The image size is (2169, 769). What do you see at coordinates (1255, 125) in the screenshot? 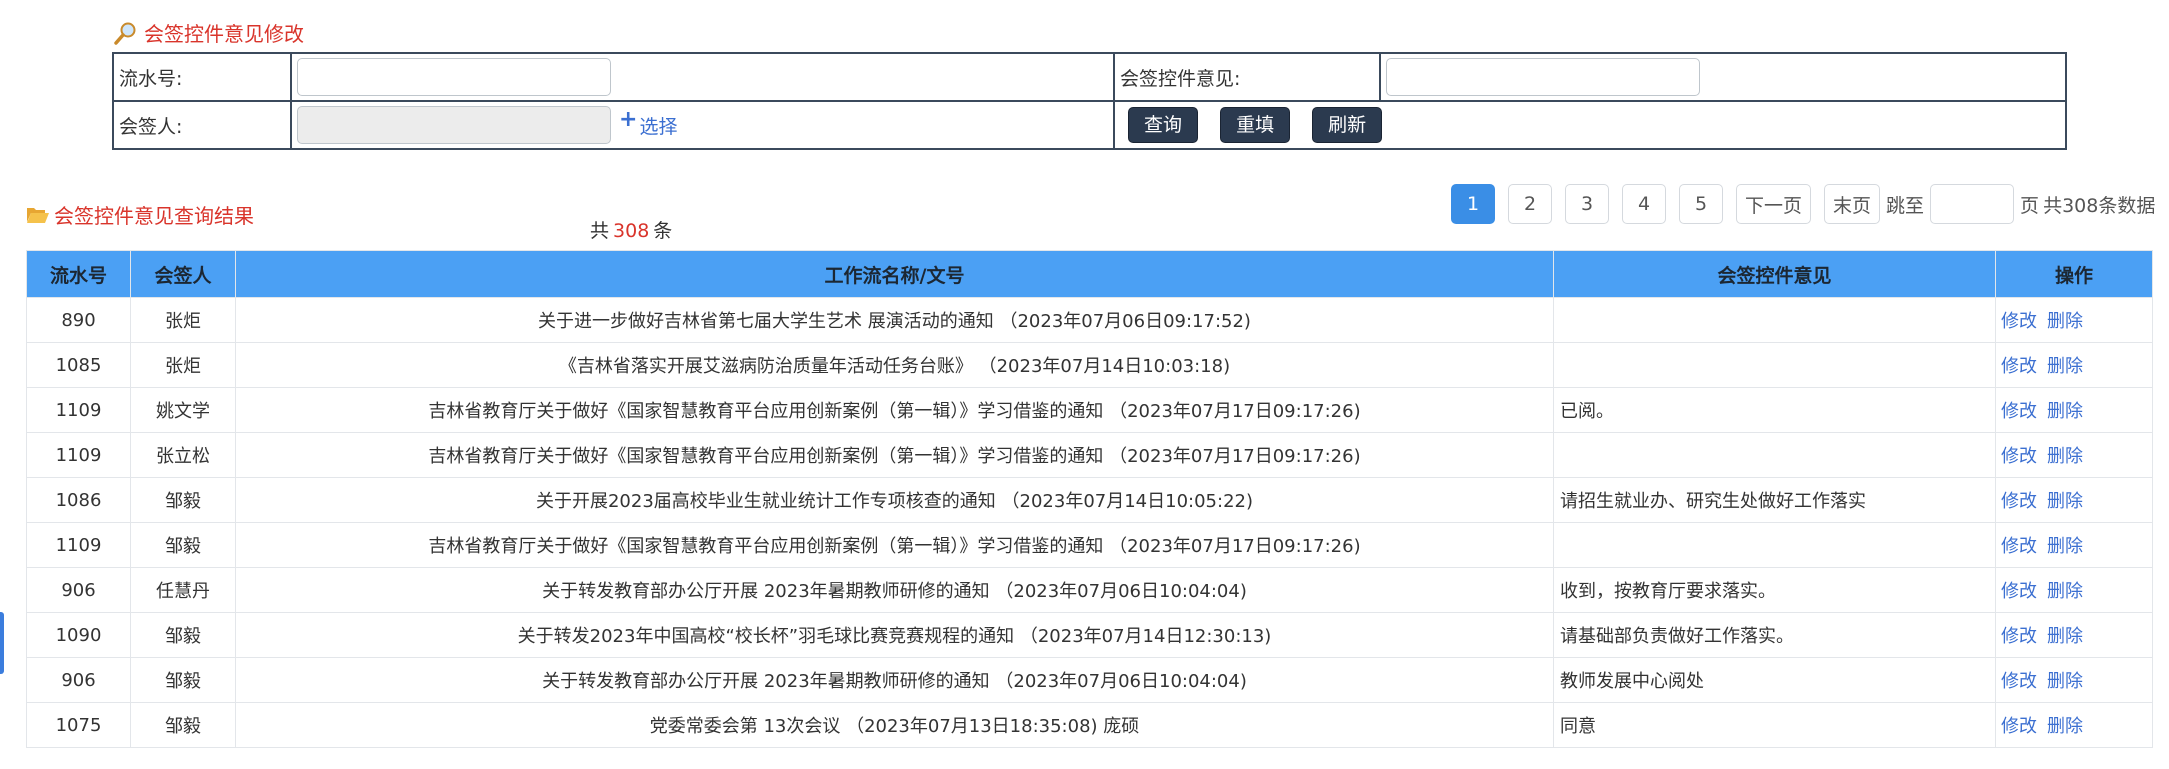
I see `reset-button: 重填` at bounding box center [1255, 125].